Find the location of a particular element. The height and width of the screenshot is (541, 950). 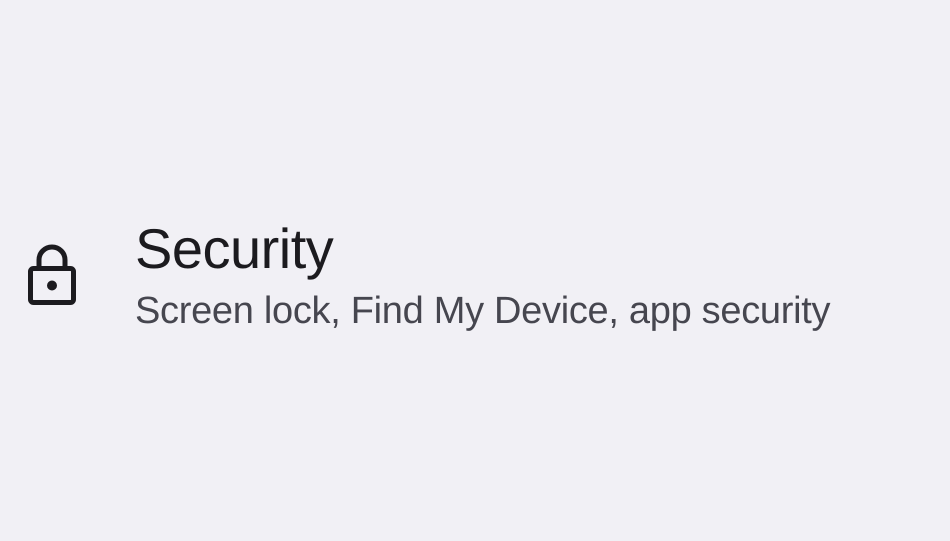

setting-title: Security is located at coordinates (482, 248).